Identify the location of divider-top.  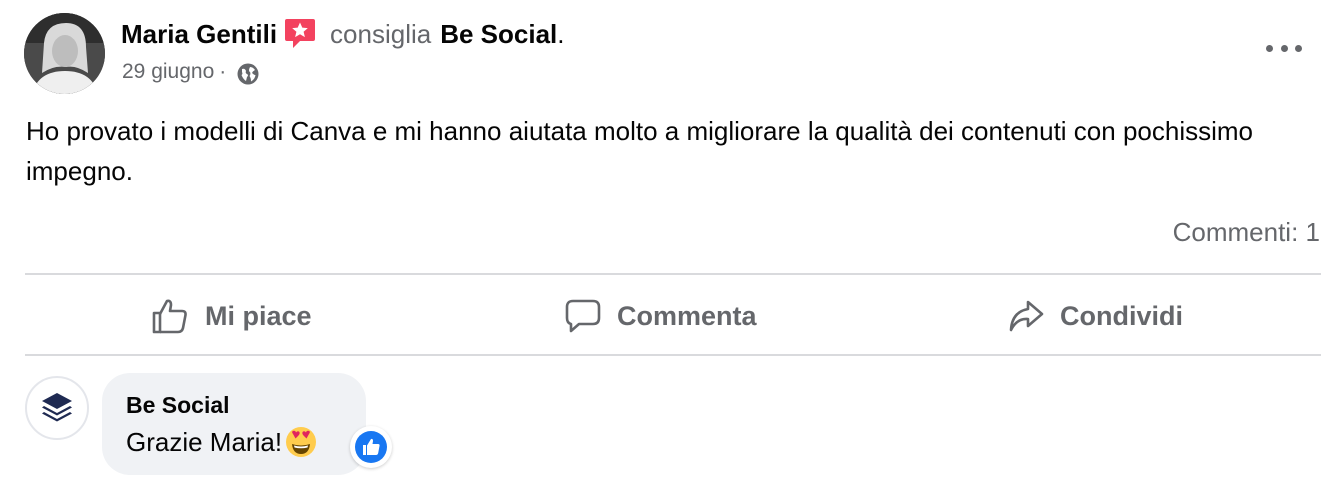
(673, 274).